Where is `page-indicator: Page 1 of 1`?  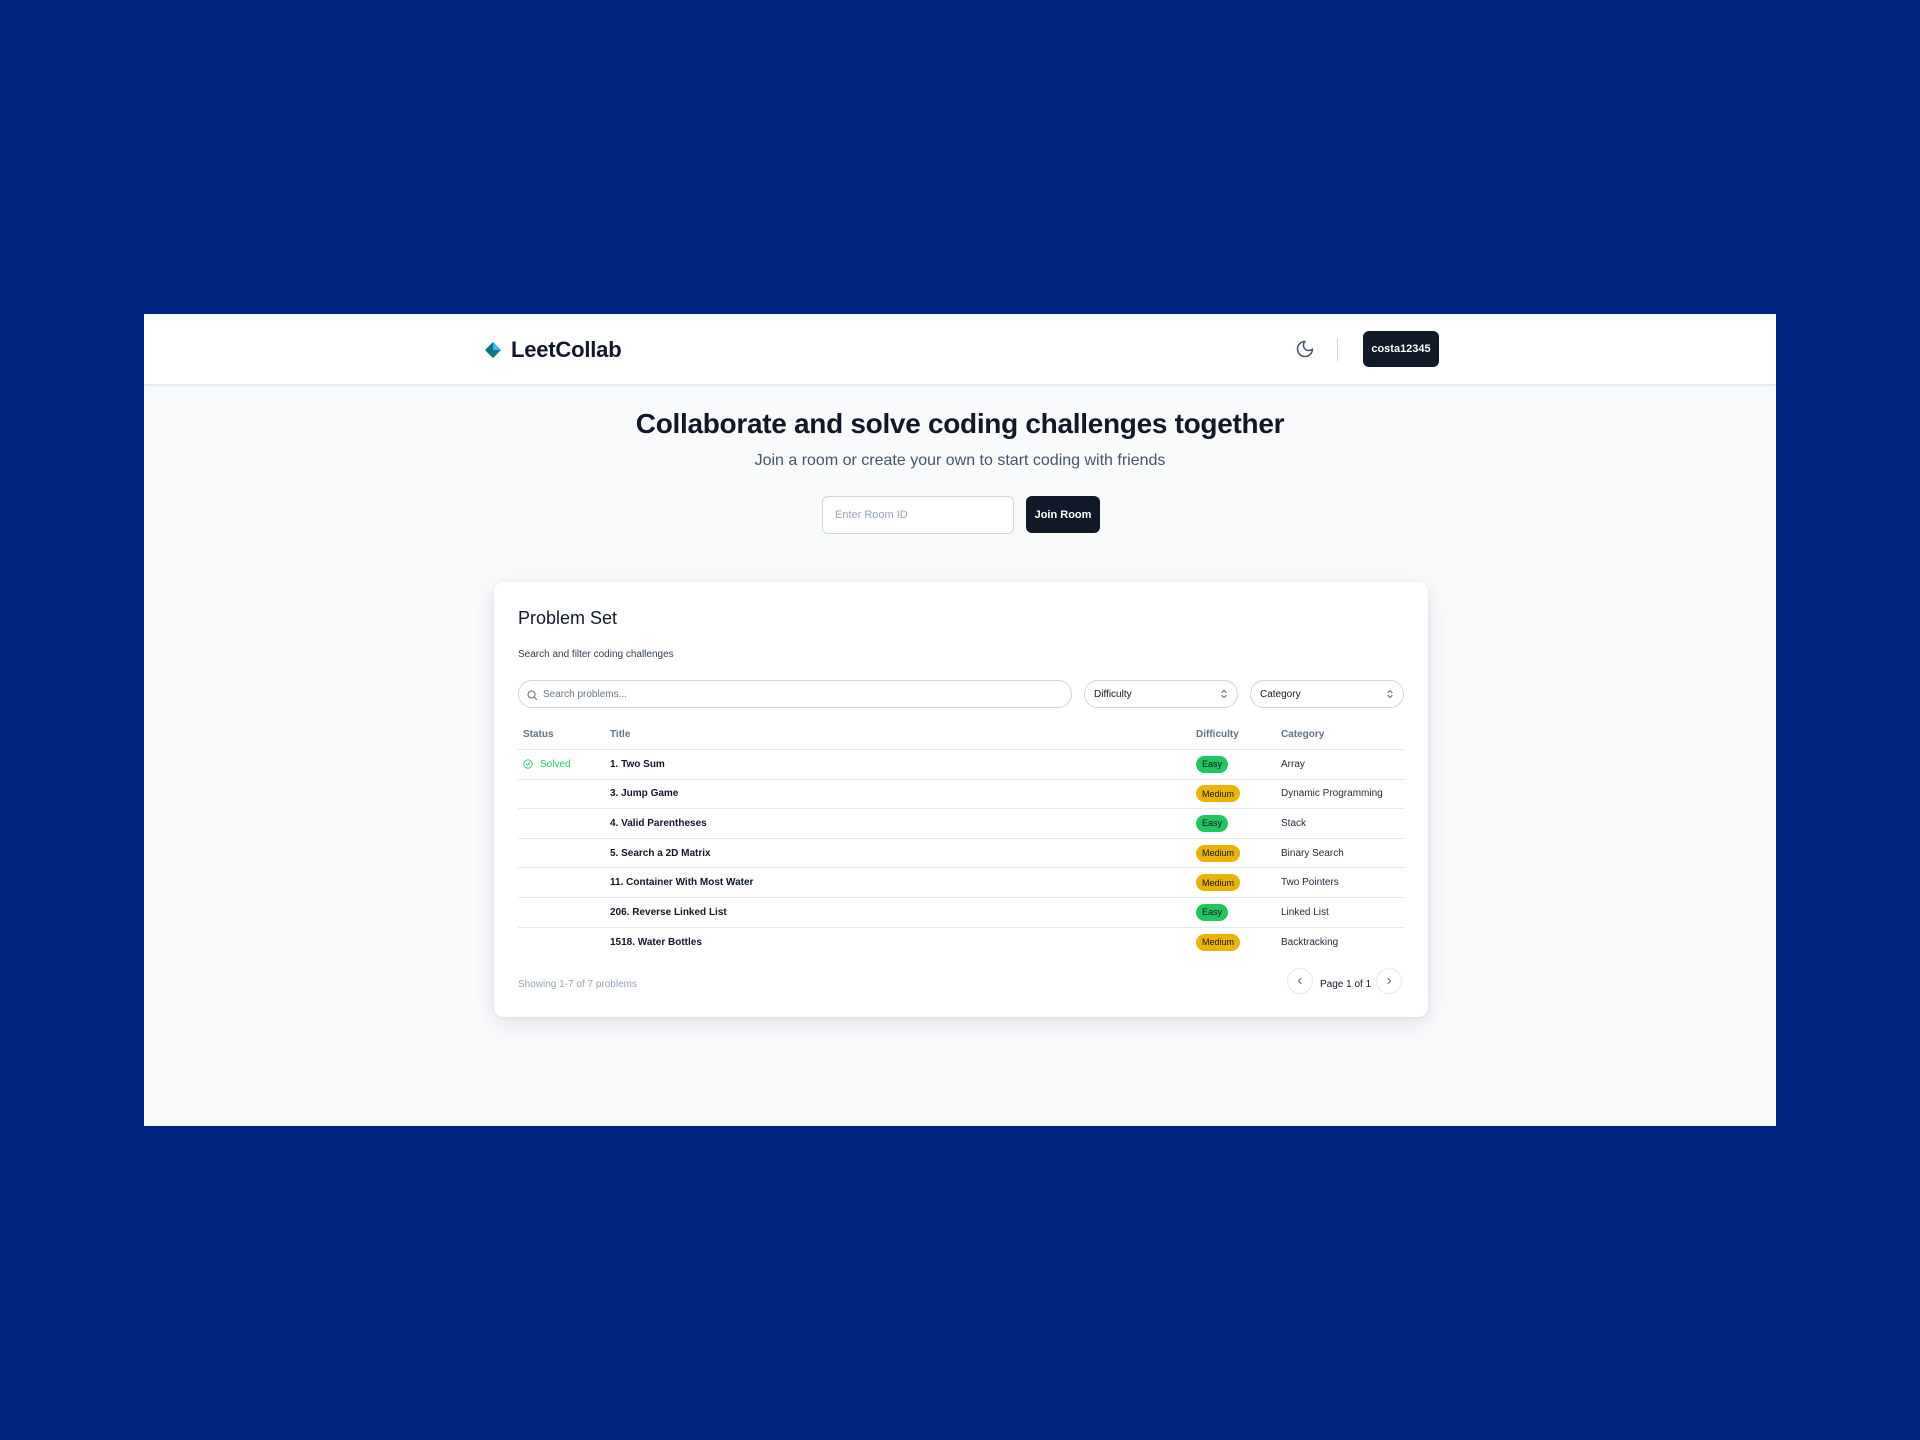
page-indicator: Page 1 of 1 is located at coordinates (1346, 984).